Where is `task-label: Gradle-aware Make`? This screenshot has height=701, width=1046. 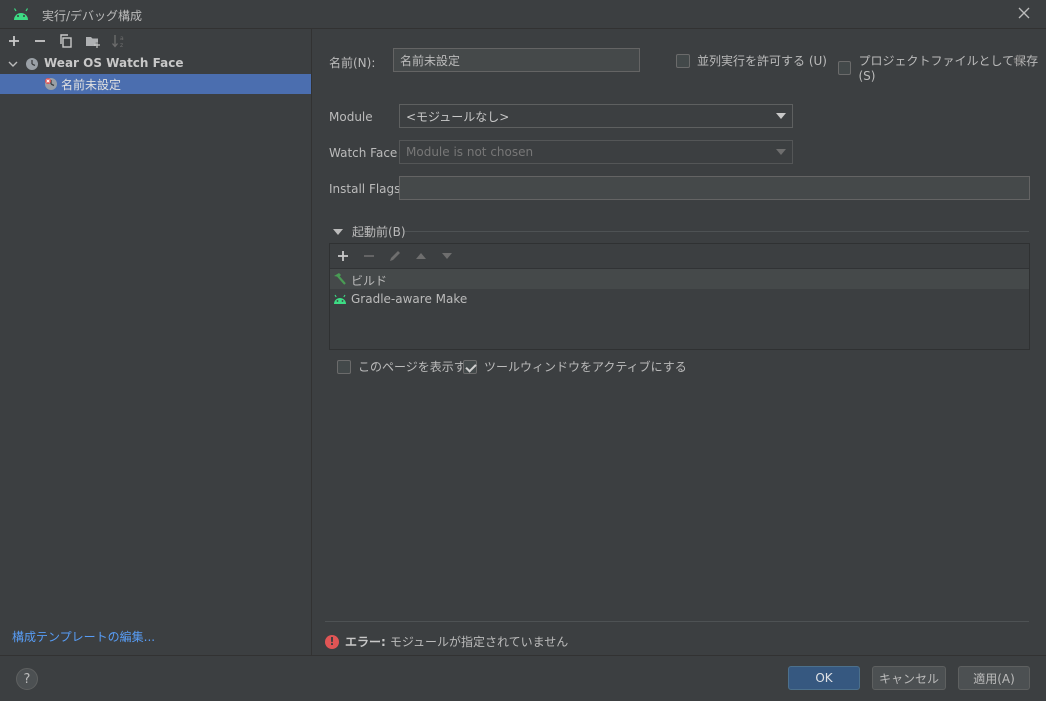 task-label: Gradle-aware Make is located at coordinates (409, 299).